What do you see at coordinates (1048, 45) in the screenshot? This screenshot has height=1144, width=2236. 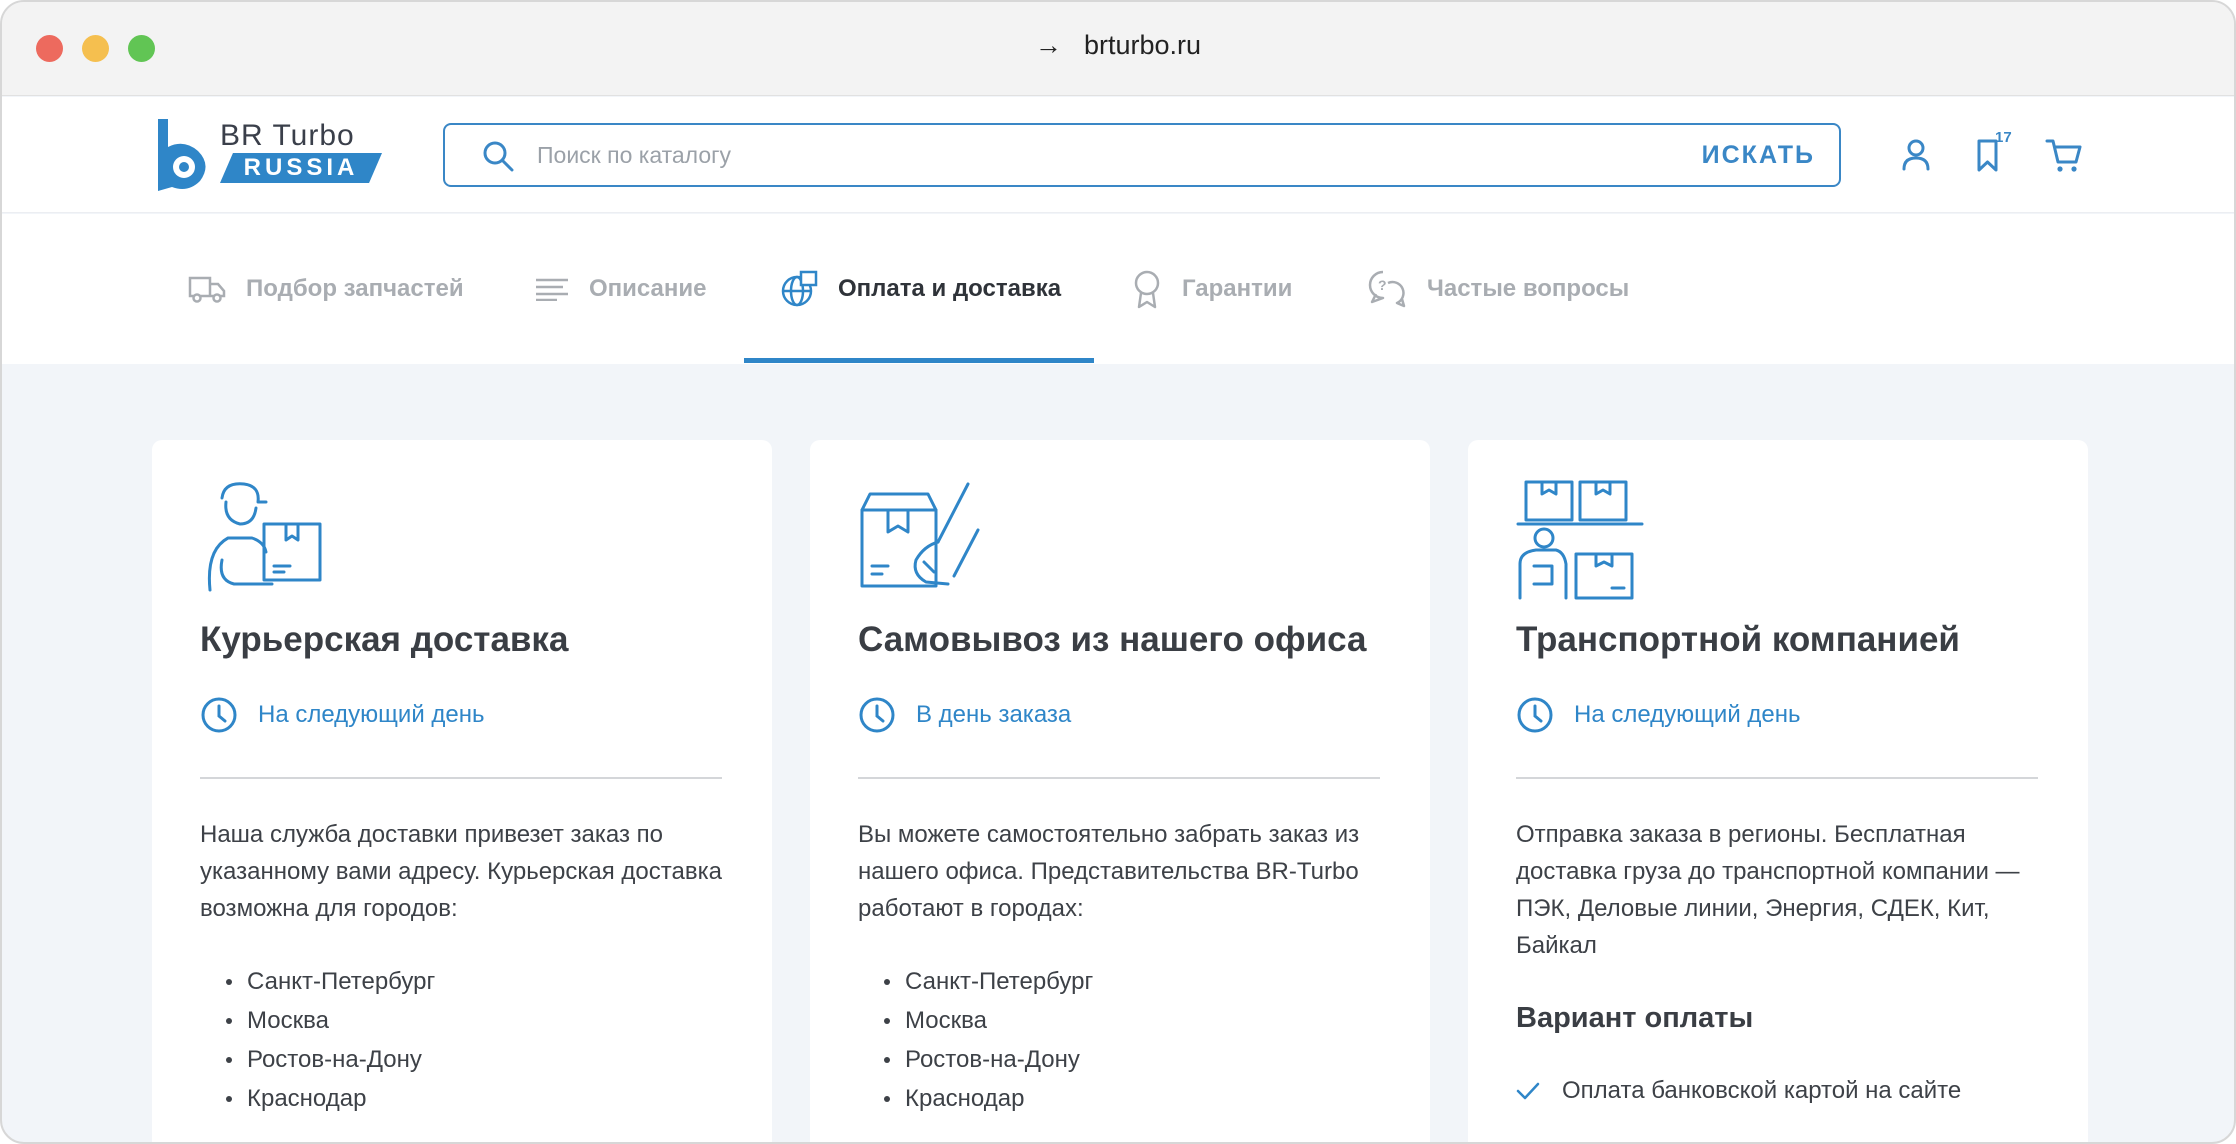 I see `arrow-icon: →` at bounding box center [1048, 45].